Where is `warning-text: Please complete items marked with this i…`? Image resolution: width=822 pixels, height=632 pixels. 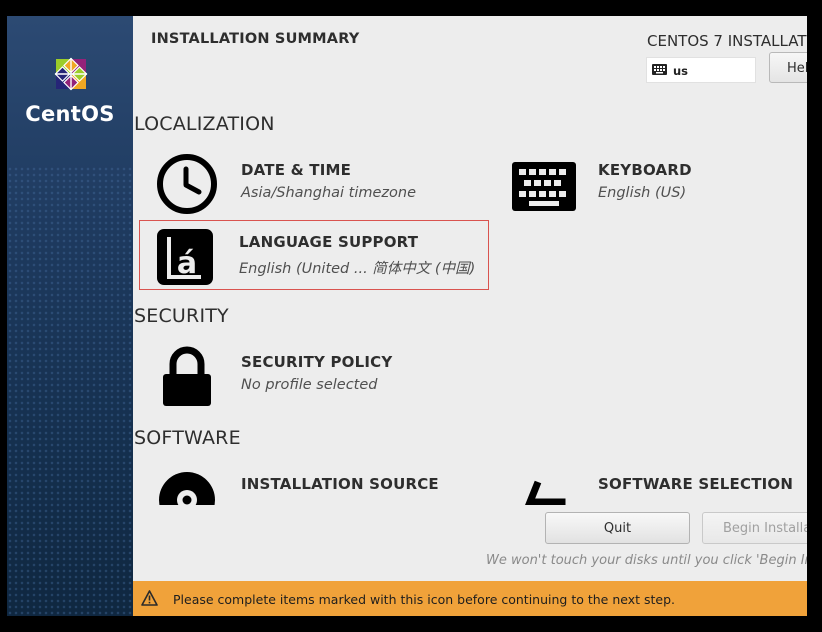 warning-text: Please complete items marked with this i… is located at coordinates (424, 599).